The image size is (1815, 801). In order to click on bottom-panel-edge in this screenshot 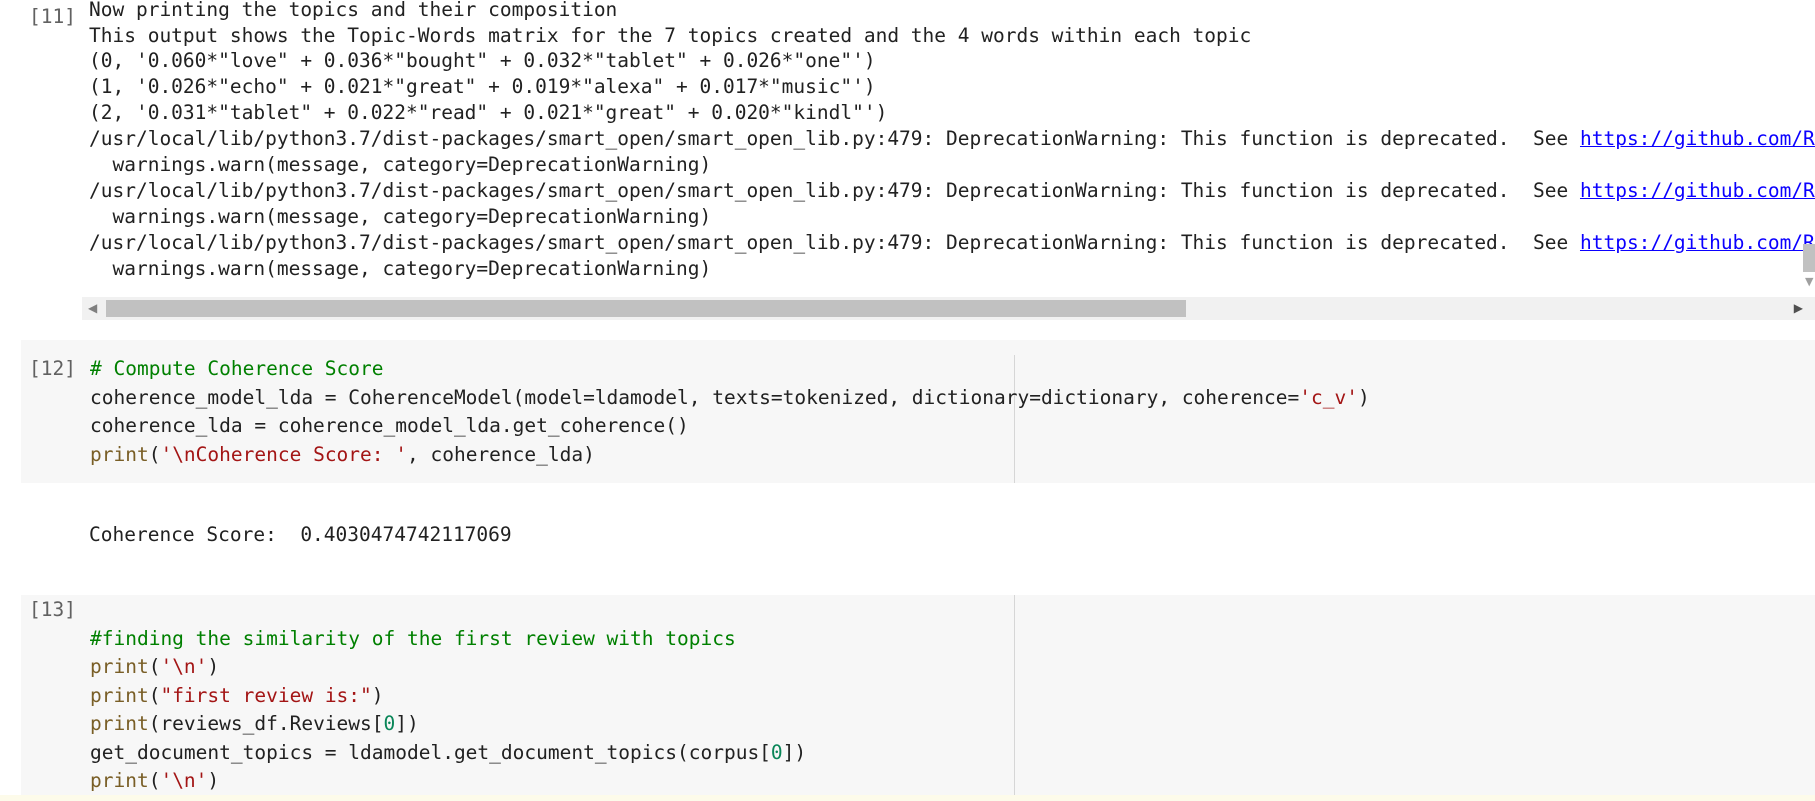, I will do `click(907, 798)`.